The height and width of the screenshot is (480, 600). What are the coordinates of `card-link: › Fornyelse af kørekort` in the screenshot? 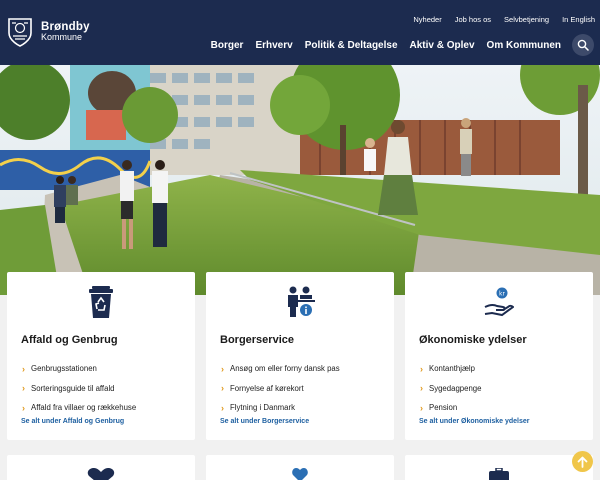 It's located at (280, 389).